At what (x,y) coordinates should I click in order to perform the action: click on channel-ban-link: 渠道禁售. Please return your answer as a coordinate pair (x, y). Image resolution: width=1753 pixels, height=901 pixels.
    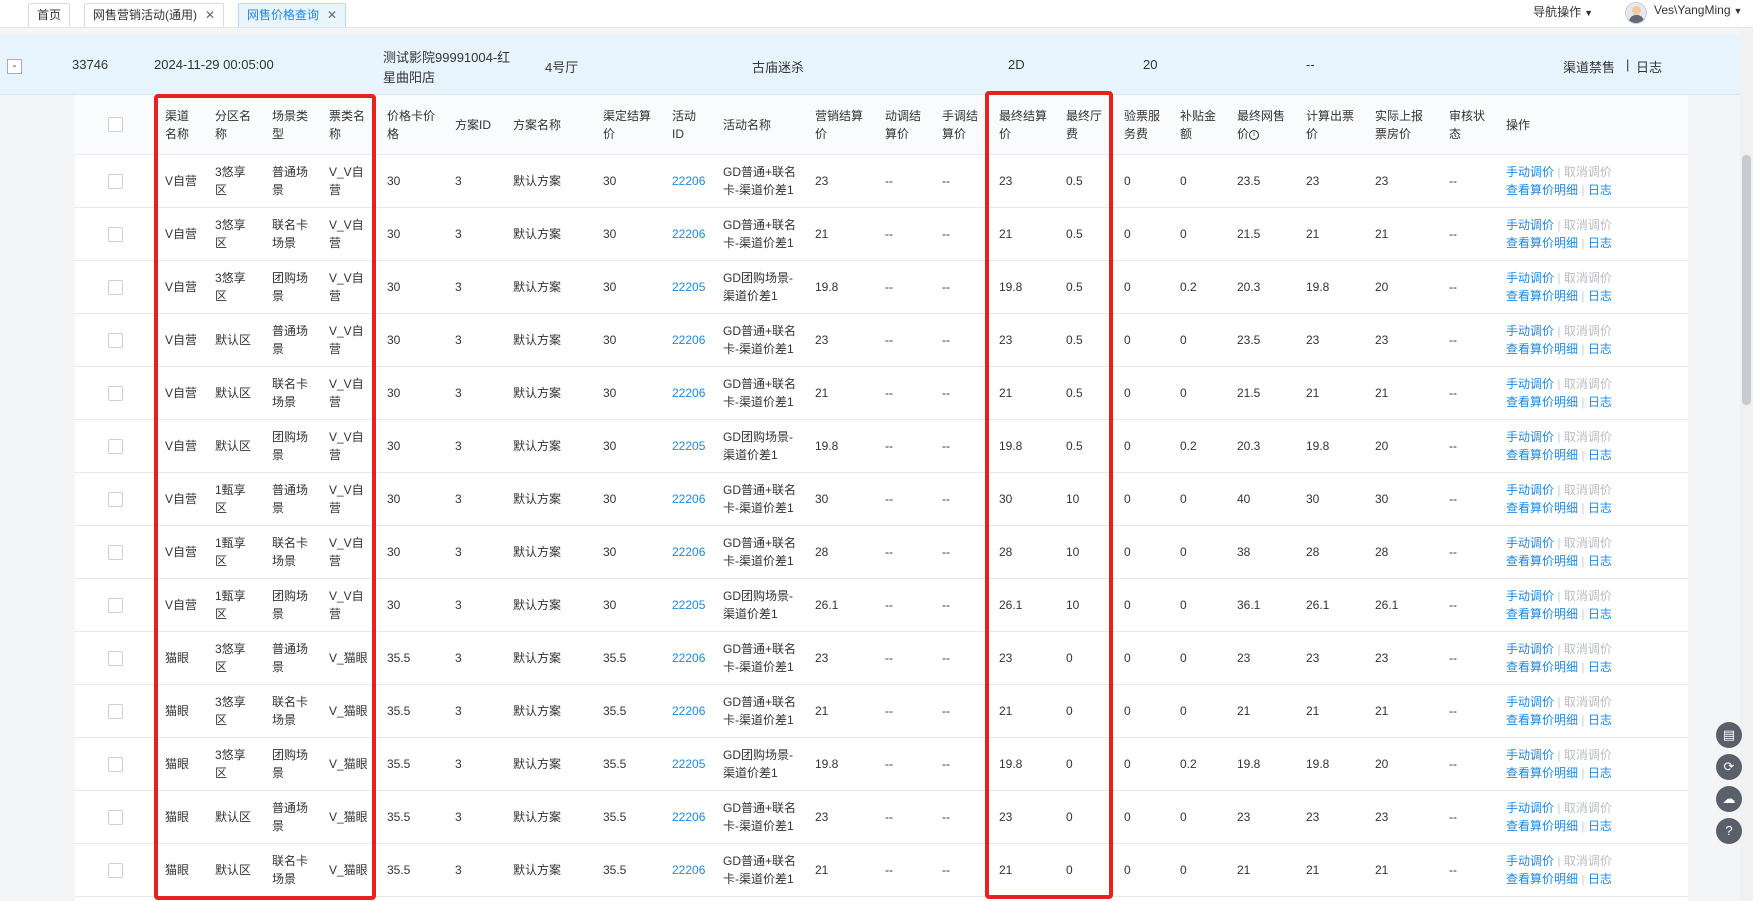
    Looking at the image, I should click on (1589, 66).